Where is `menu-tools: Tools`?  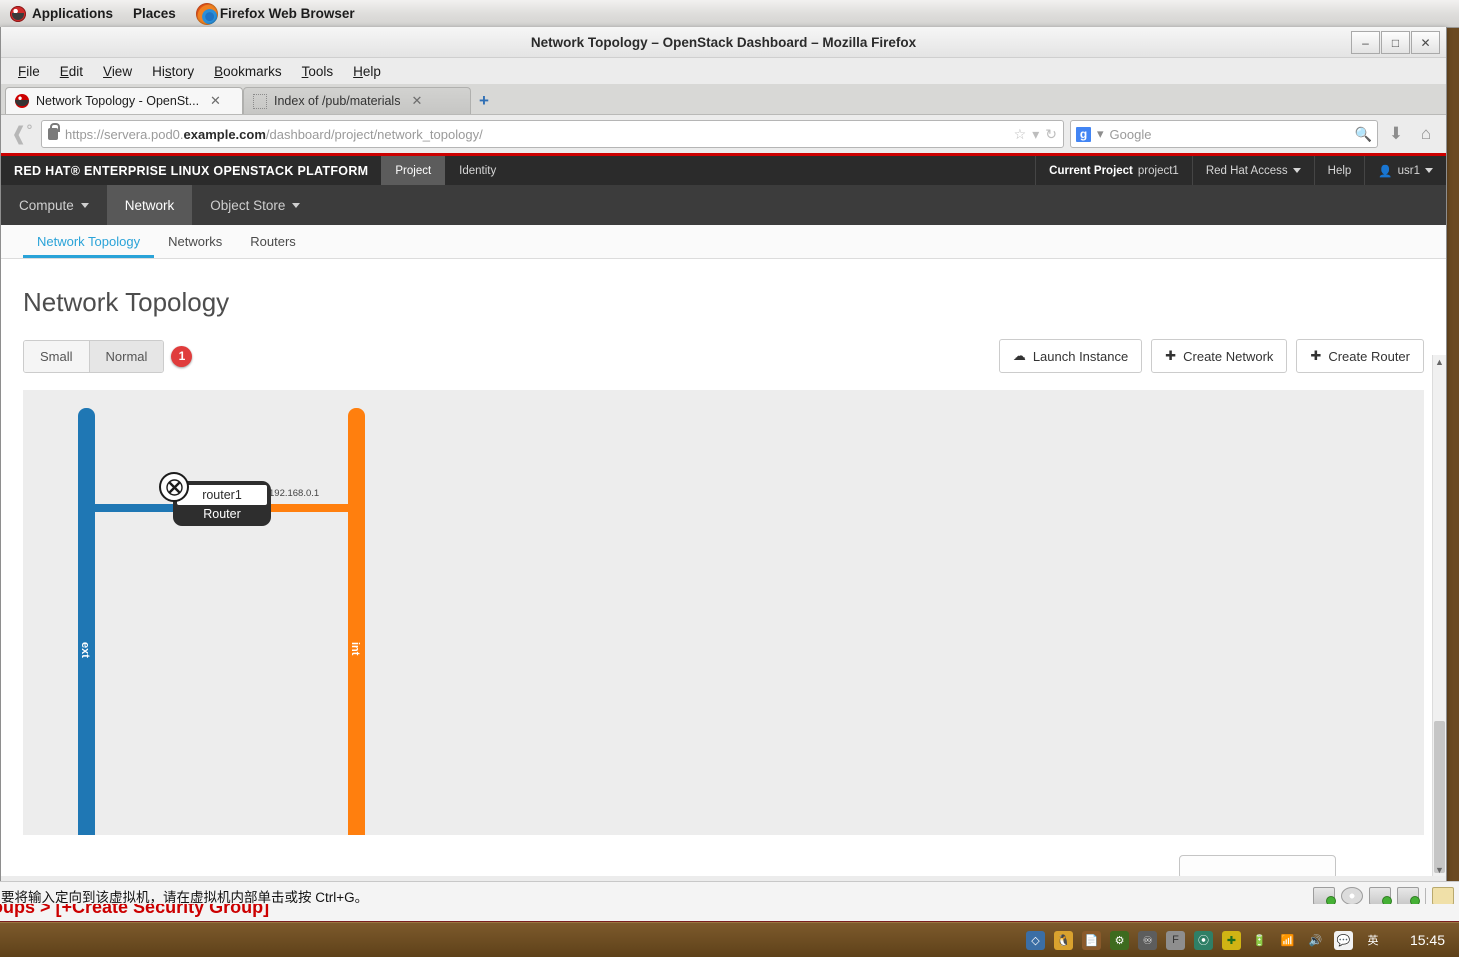
menu-tools: Tools is located at coordinates (318, 71).